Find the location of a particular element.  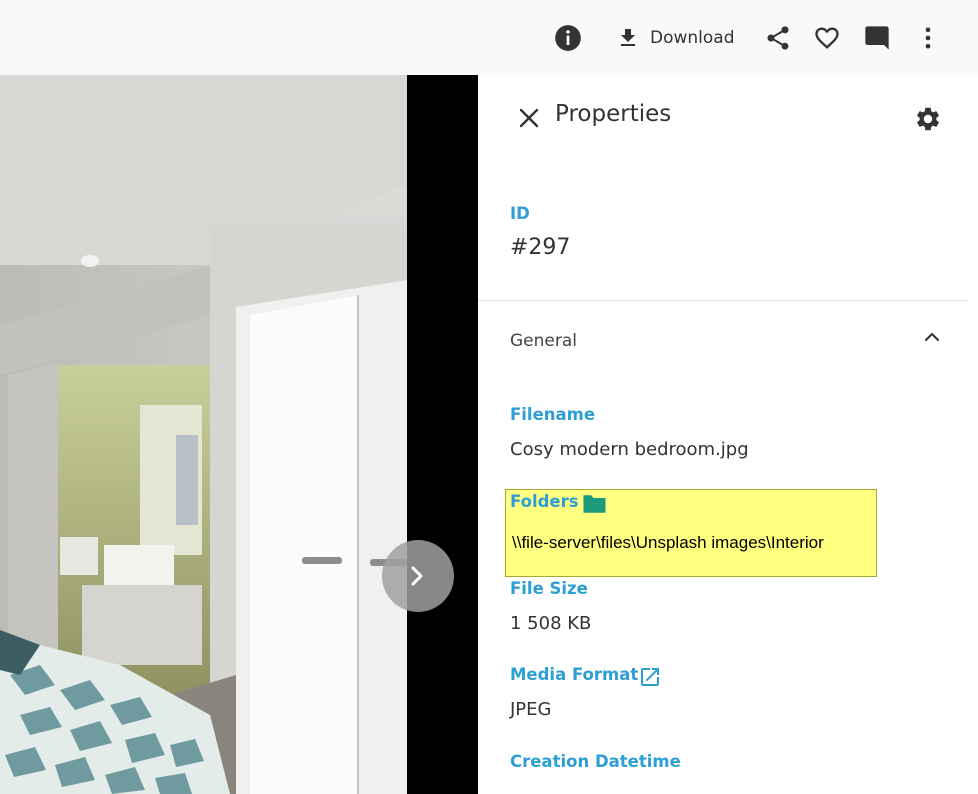

next-image-button is located at coordinates (418, 576).